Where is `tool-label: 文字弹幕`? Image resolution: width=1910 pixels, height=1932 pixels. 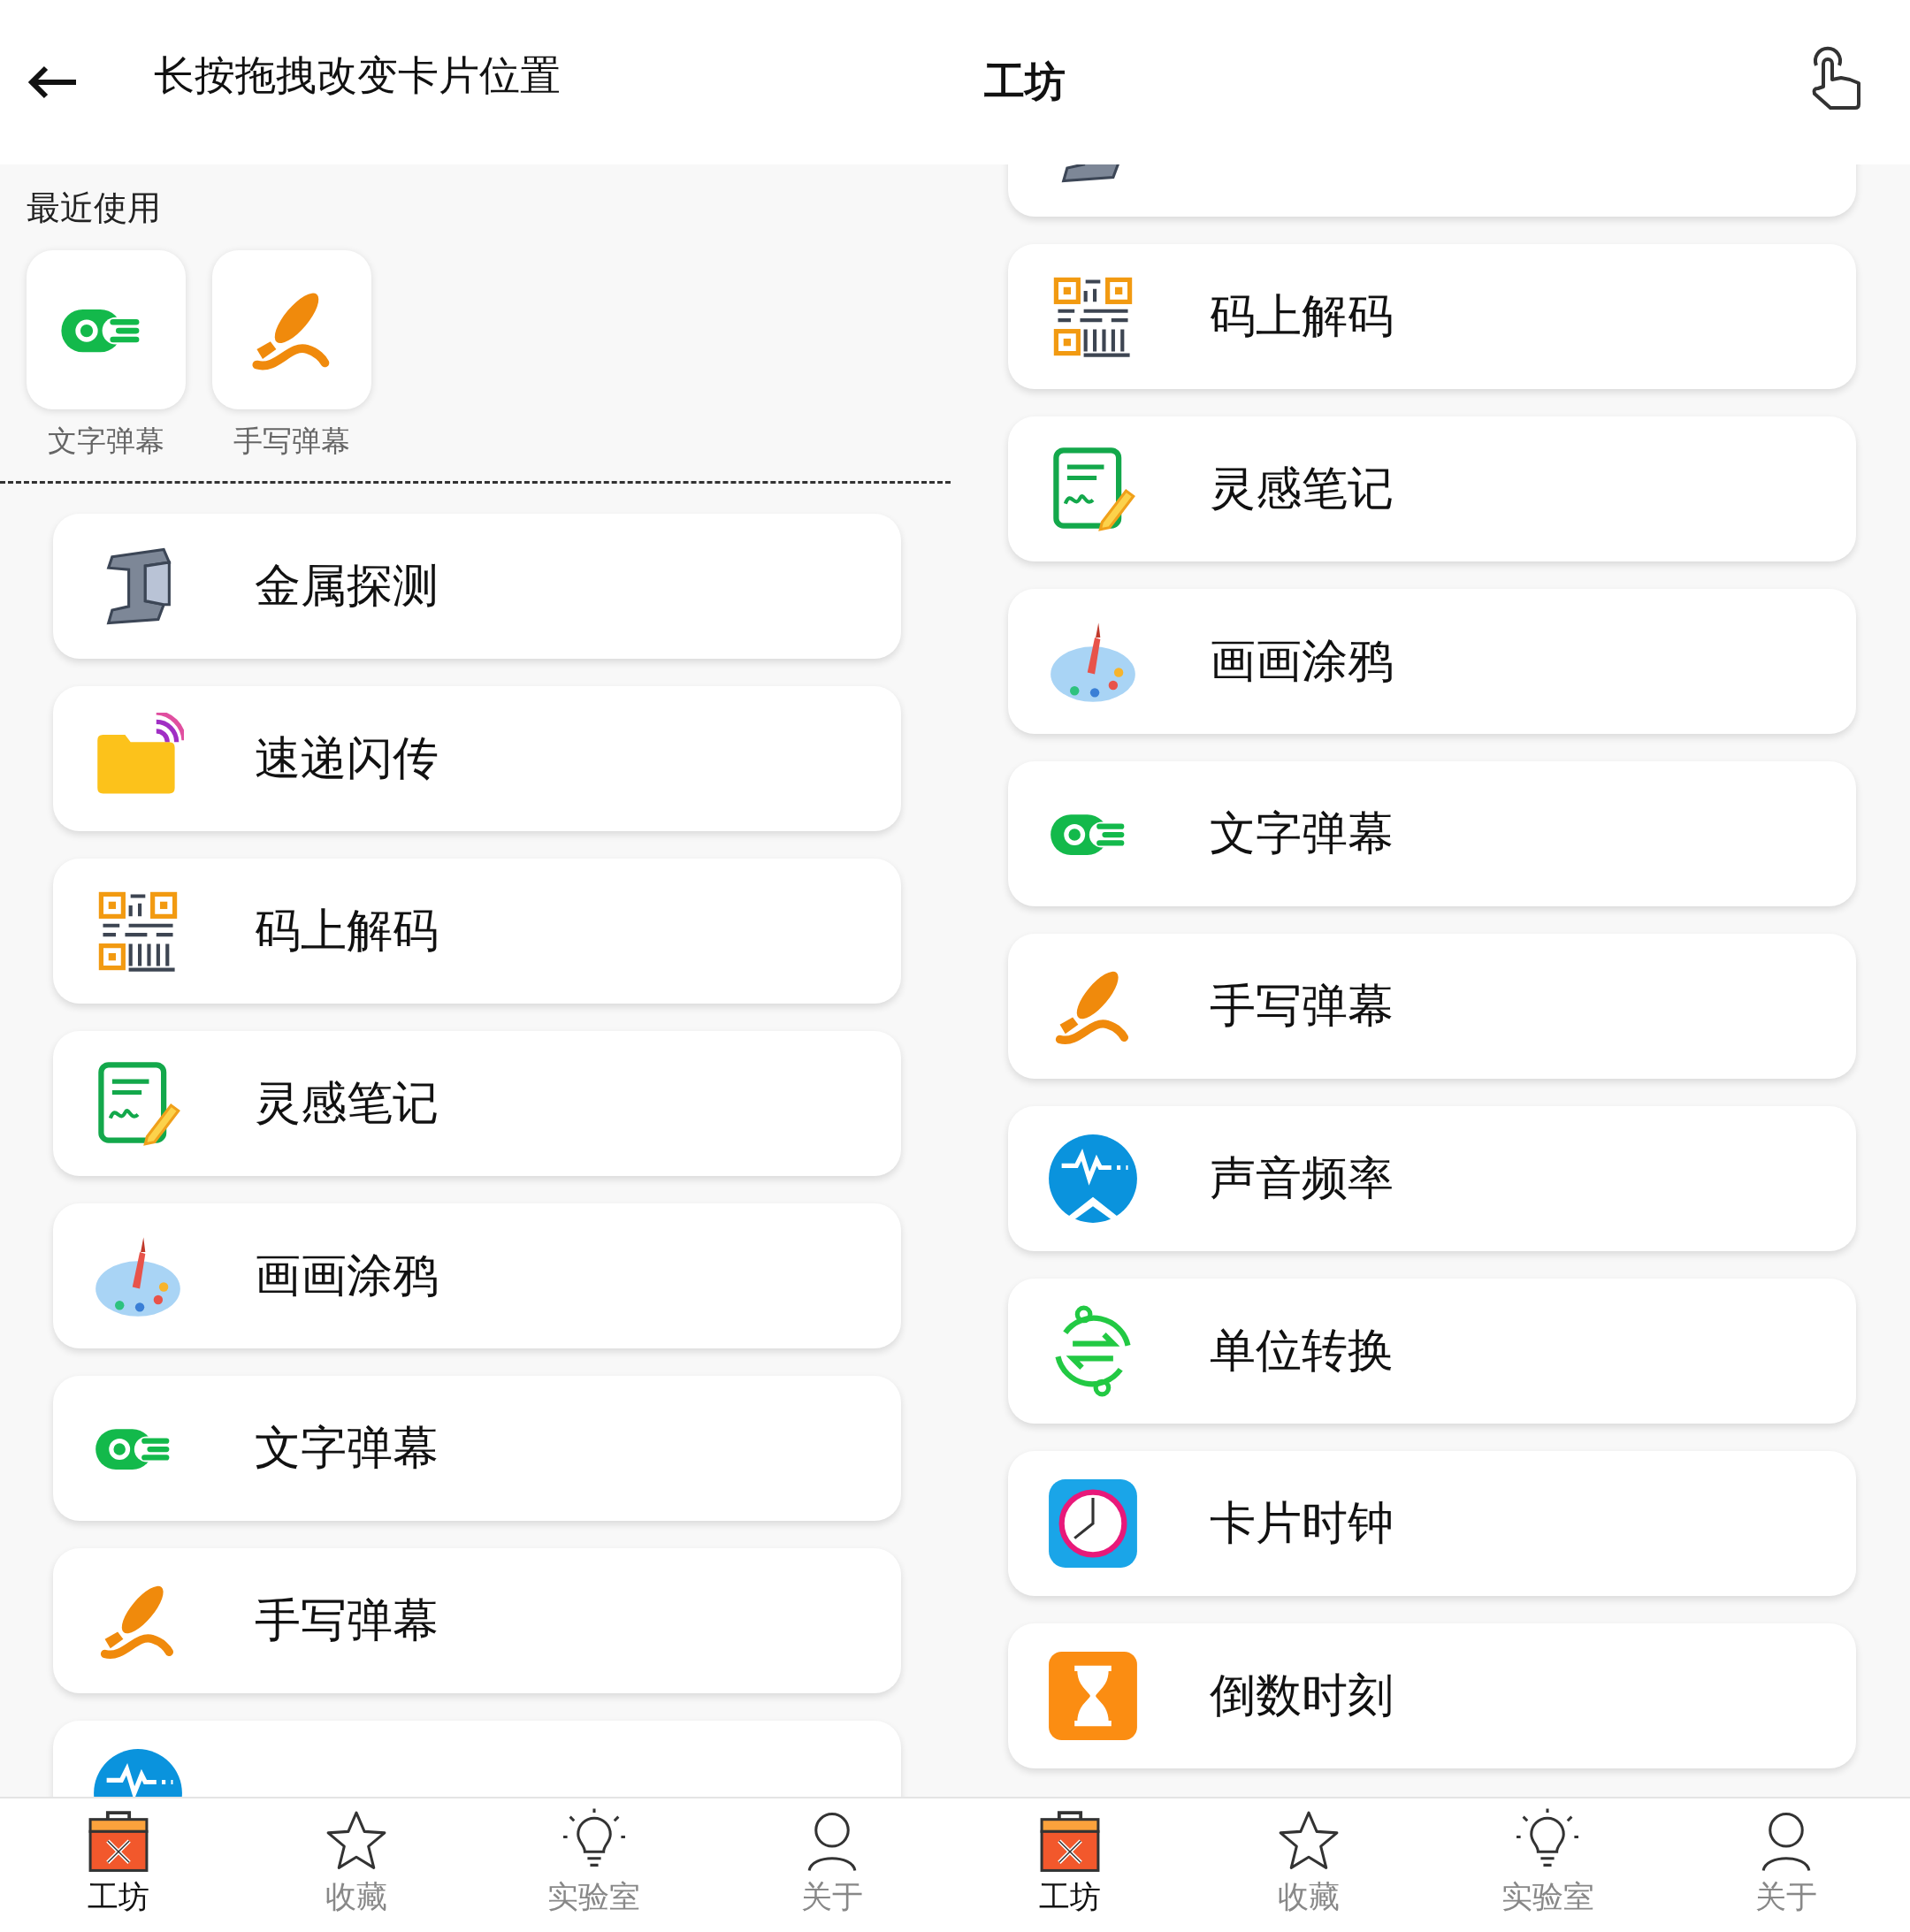 tool-label: 文字弹幕 is located at coordinates (106, 441).